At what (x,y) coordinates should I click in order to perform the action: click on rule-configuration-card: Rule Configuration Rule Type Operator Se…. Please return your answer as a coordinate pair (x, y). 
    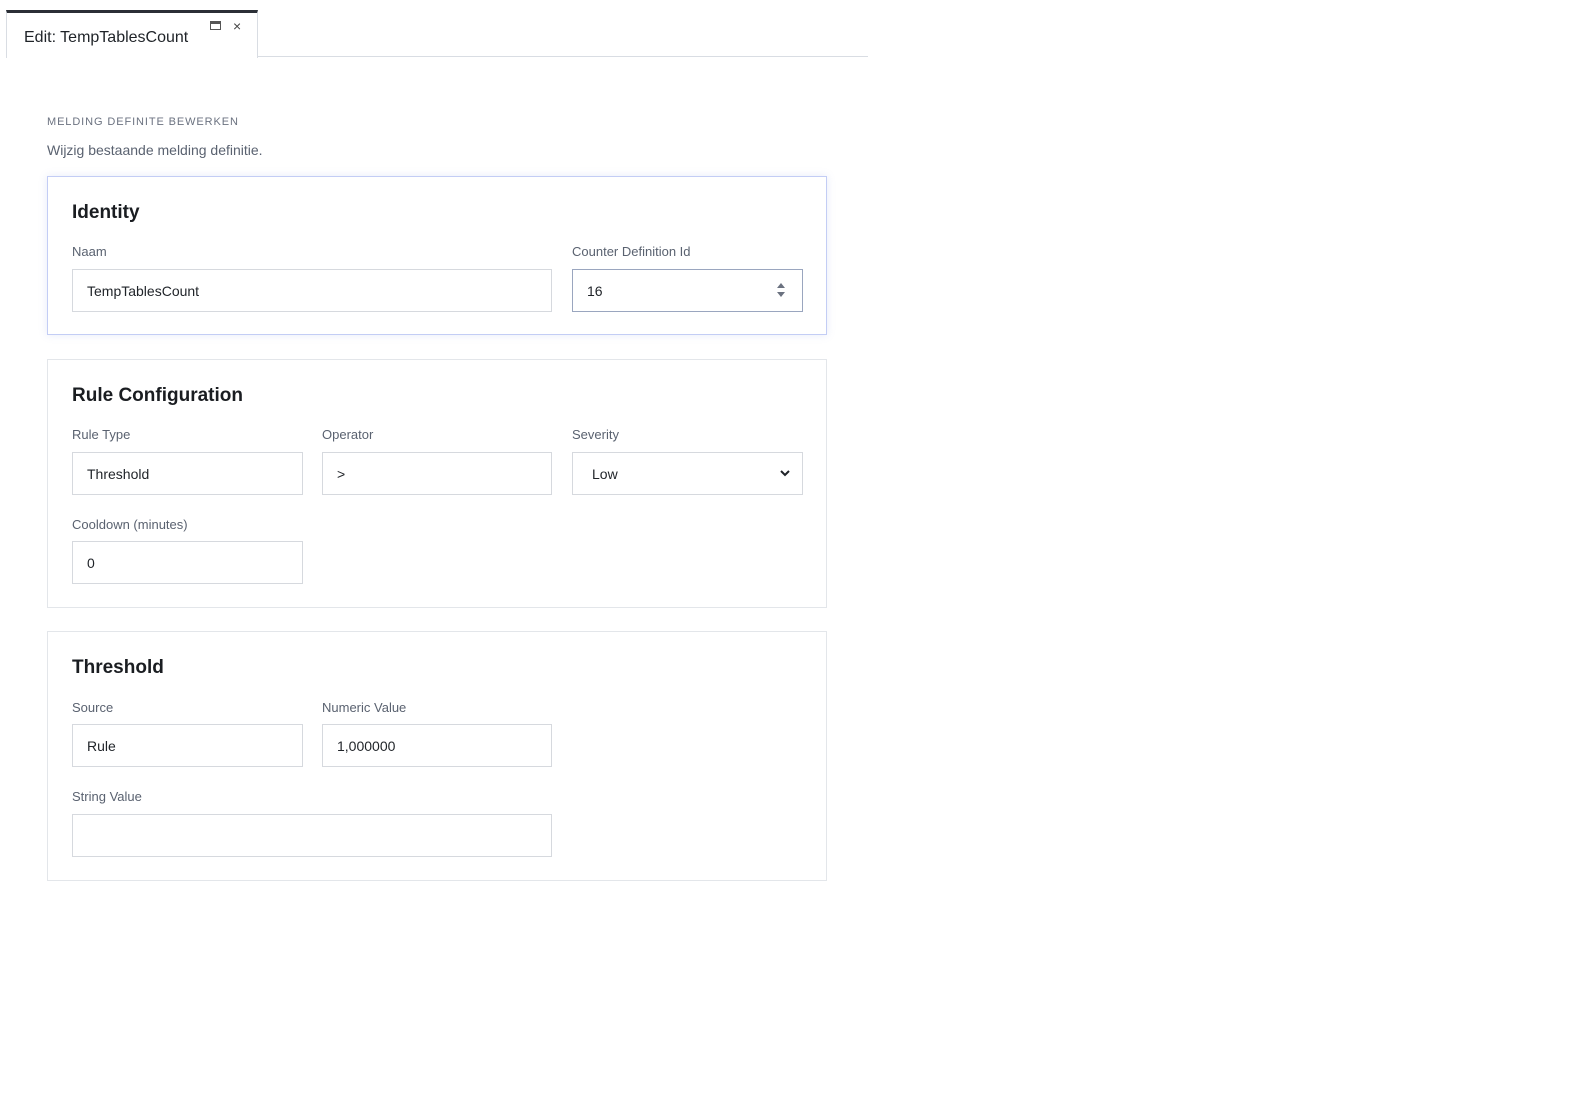
    Looking at the image, I should click on (437, 483).